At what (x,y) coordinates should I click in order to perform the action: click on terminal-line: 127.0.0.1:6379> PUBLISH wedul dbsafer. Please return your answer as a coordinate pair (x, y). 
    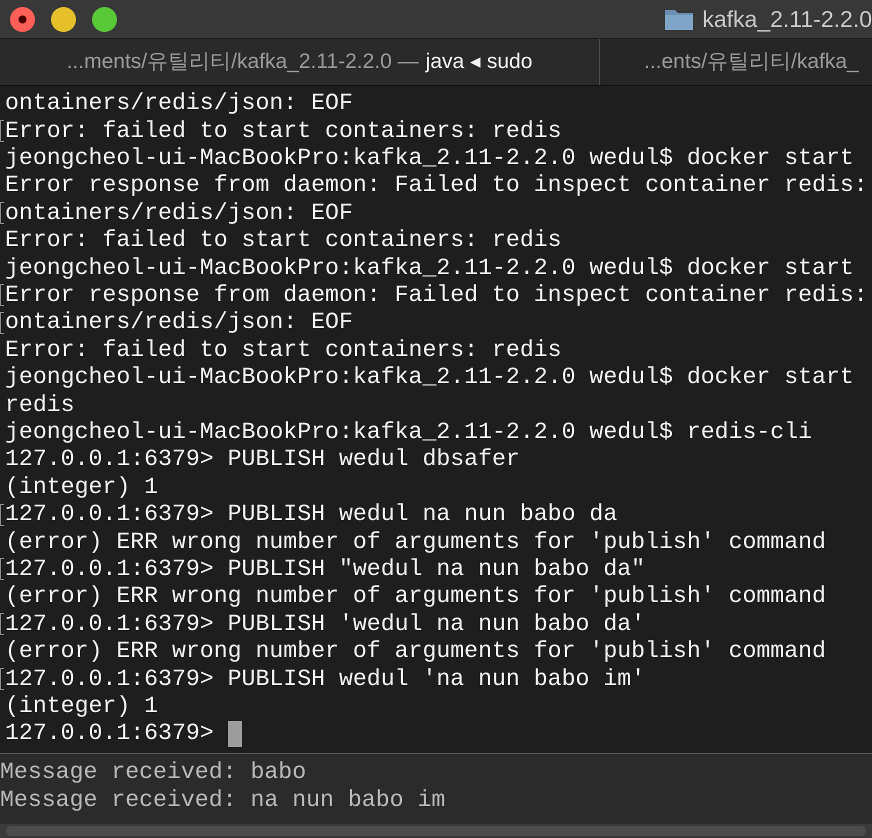
    Looking at the image, I should click on (262, 459).